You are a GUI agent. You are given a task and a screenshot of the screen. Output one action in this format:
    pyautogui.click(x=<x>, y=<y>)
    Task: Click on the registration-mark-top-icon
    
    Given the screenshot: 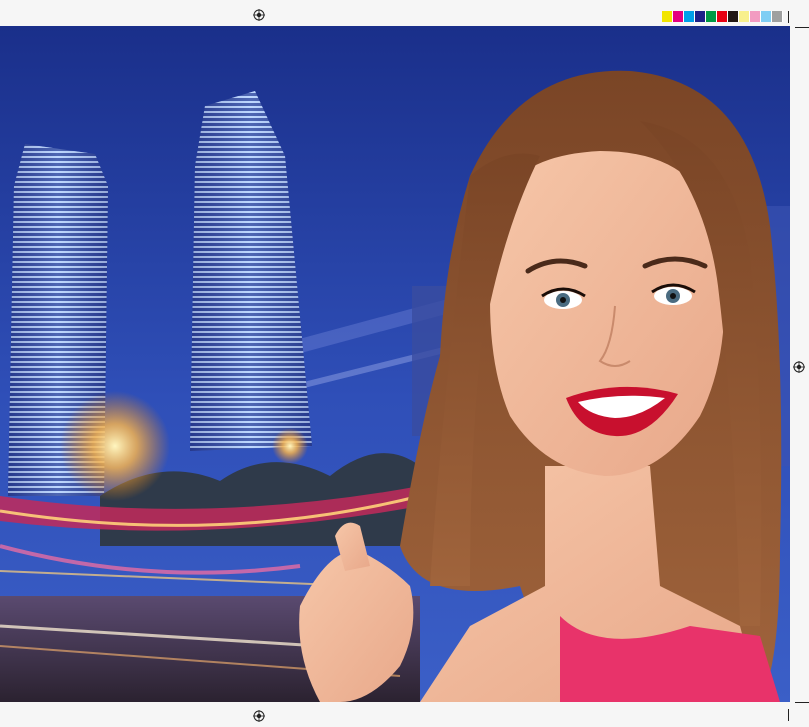 What is the action you would take?
    pyautogui.click(x=259, y=15)
    